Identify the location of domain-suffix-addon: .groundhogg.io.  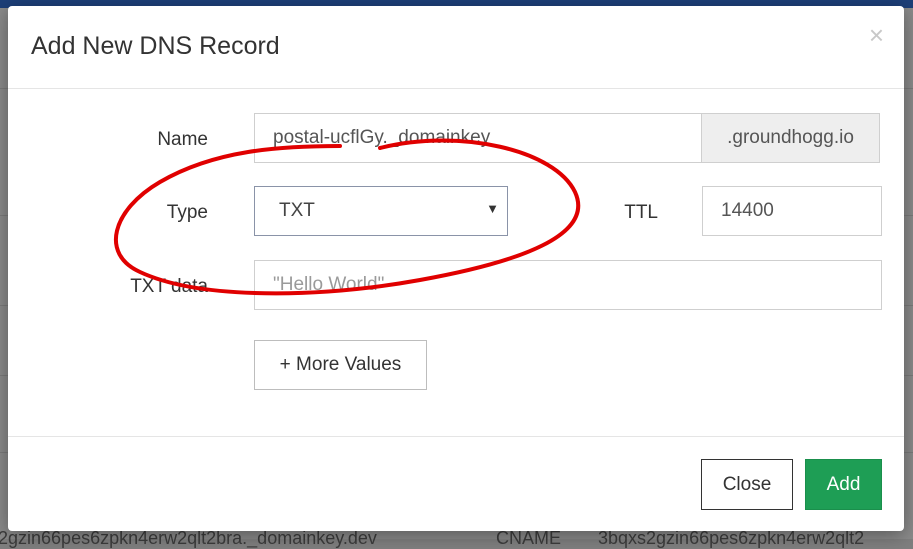
(790, 138).